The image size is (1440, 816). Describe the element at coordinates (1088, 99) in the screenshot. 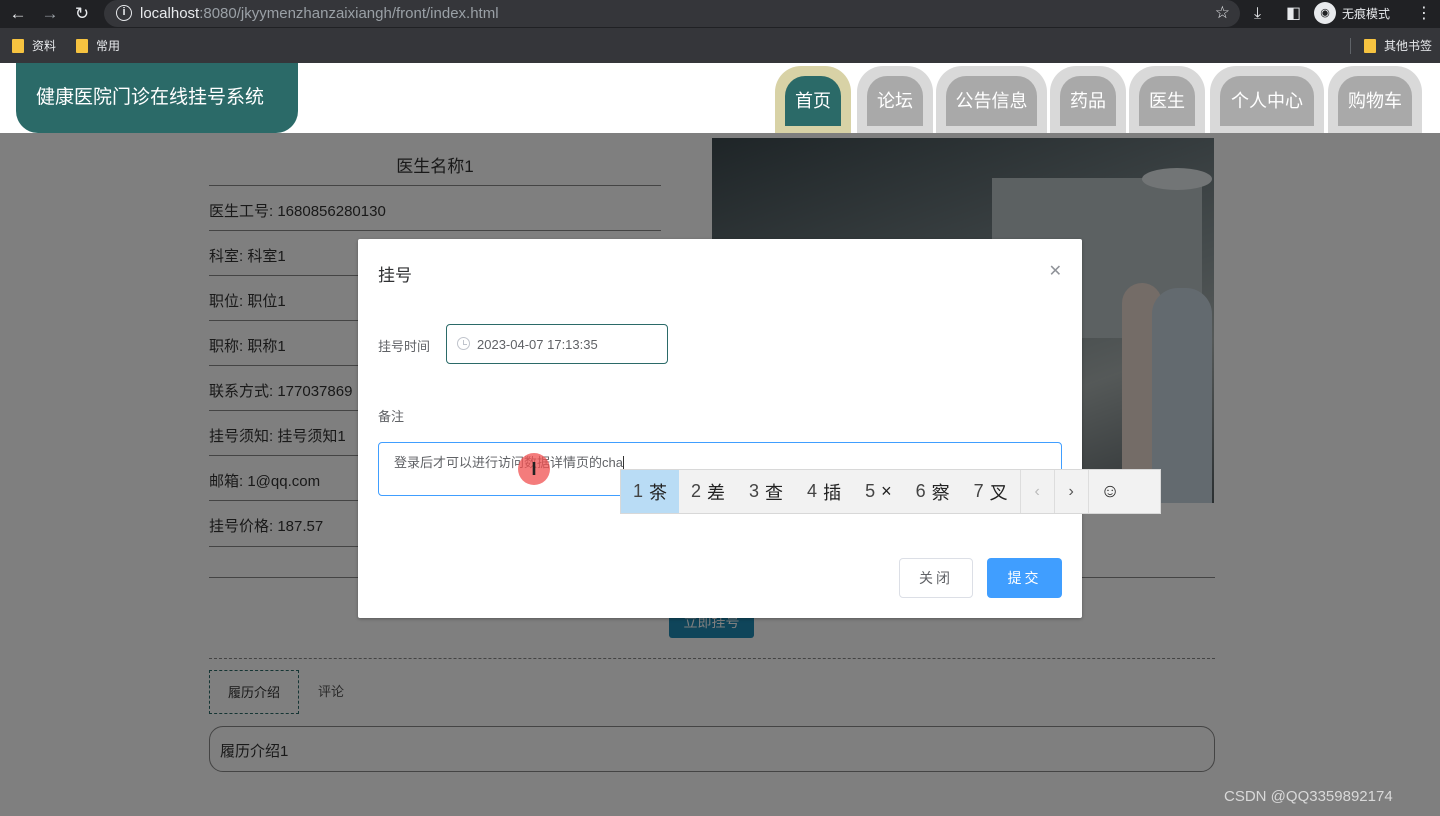

I see `nav-medicine: 药品` at that location.